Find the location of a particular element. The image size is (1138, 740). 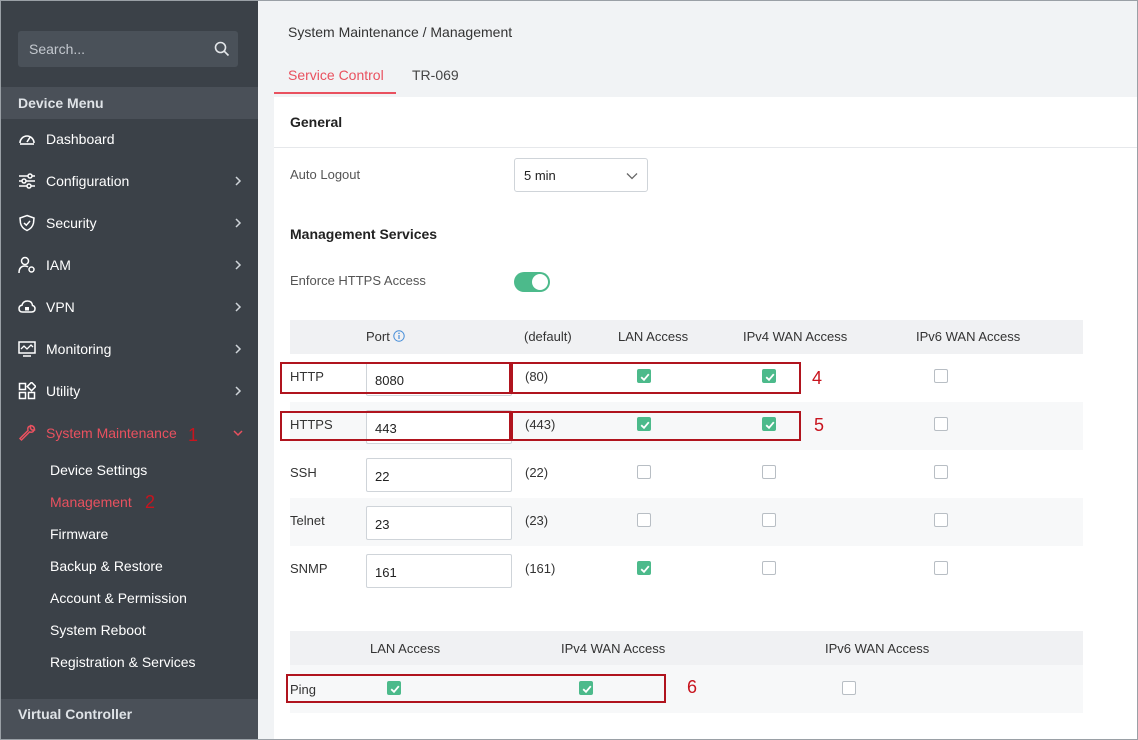

cloud-lock-icon is located at coordinates (27, 306).